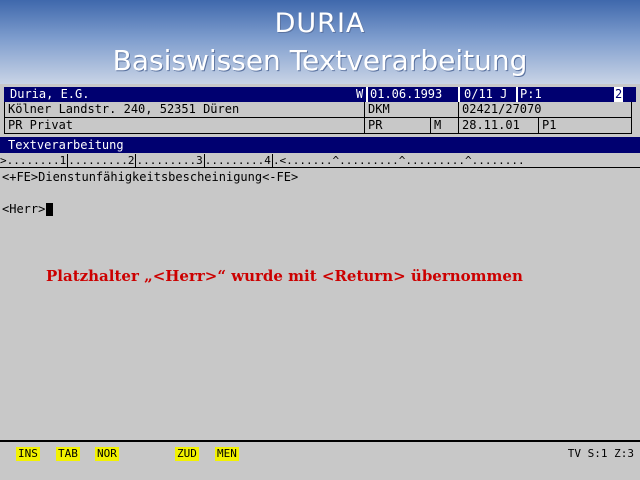 The height and width of the screenshot is (480, 640). Describe the element at coordinates (445, 125) in the screenshot. I see `gender-field: M` at that location.